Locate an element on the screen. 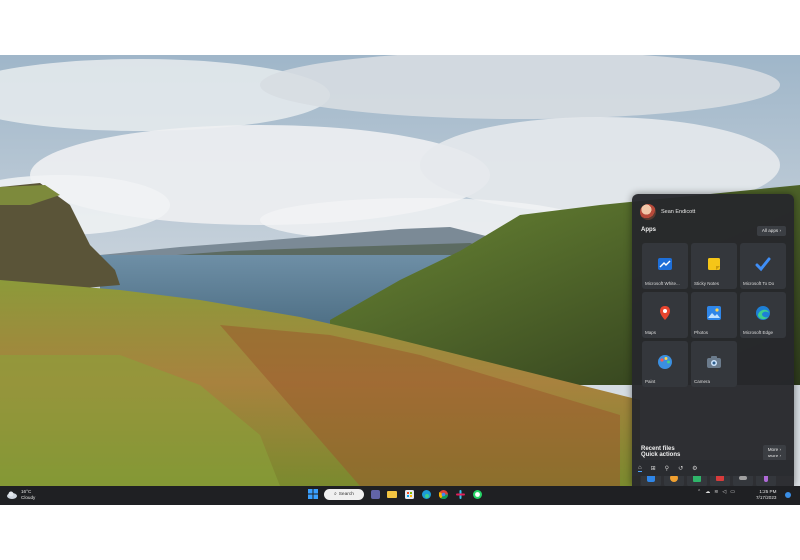  start-button is located at coordinates (313, 494).